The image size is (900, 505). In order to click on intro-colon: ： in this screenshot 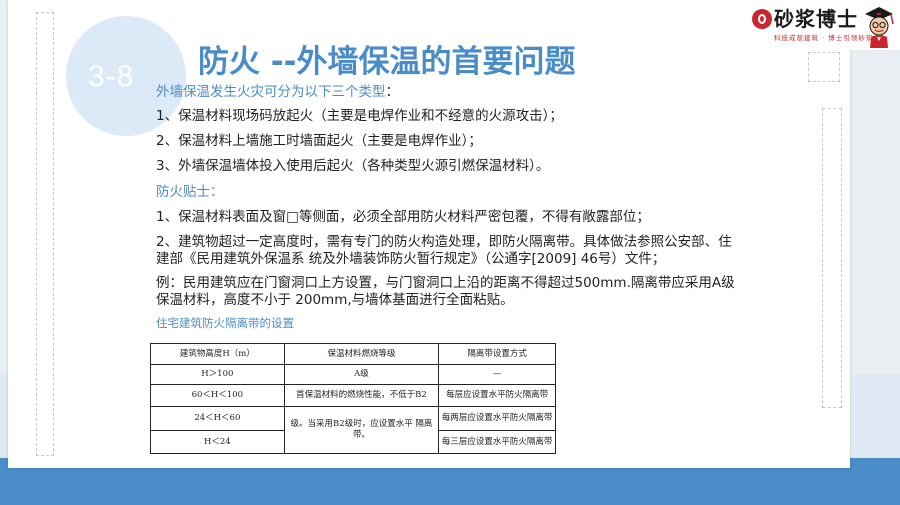, I will do `click(392, 92)`.